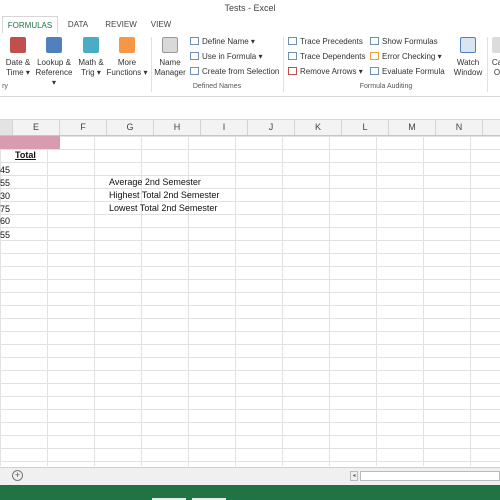 The width and height of the screenshot is (500, 500). I want to click on column-header-h: H, so click(177, 127).